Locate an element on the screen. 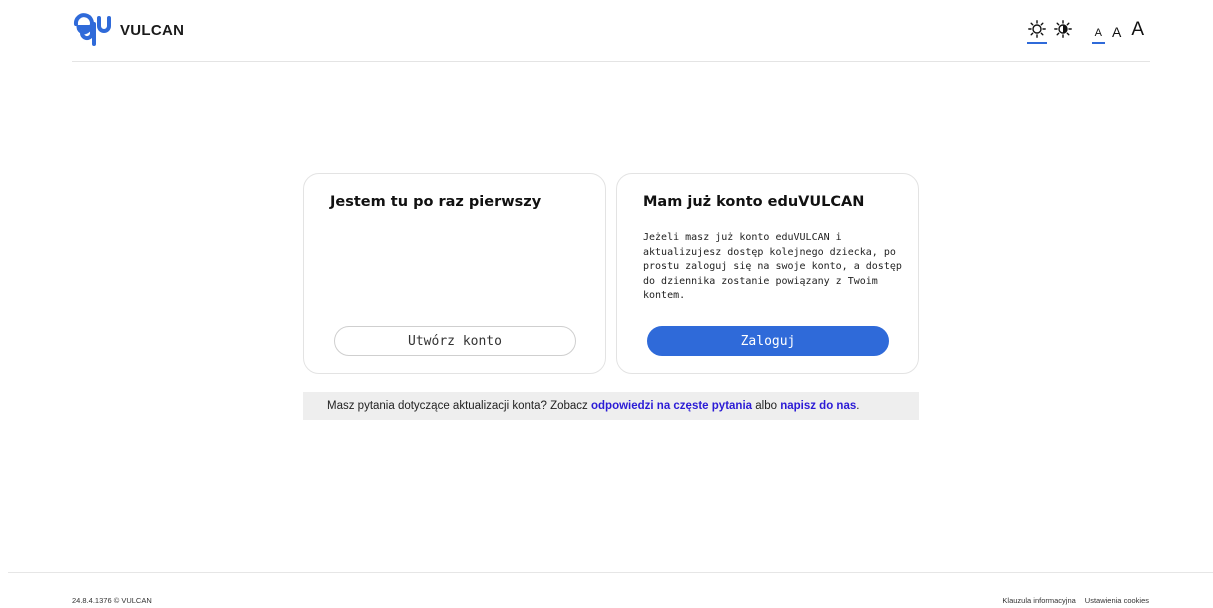 The width and height of the screenshot is (1213, 608). information-clause-link: Klauzula informacyjna is located at coordinates (1038, 601).